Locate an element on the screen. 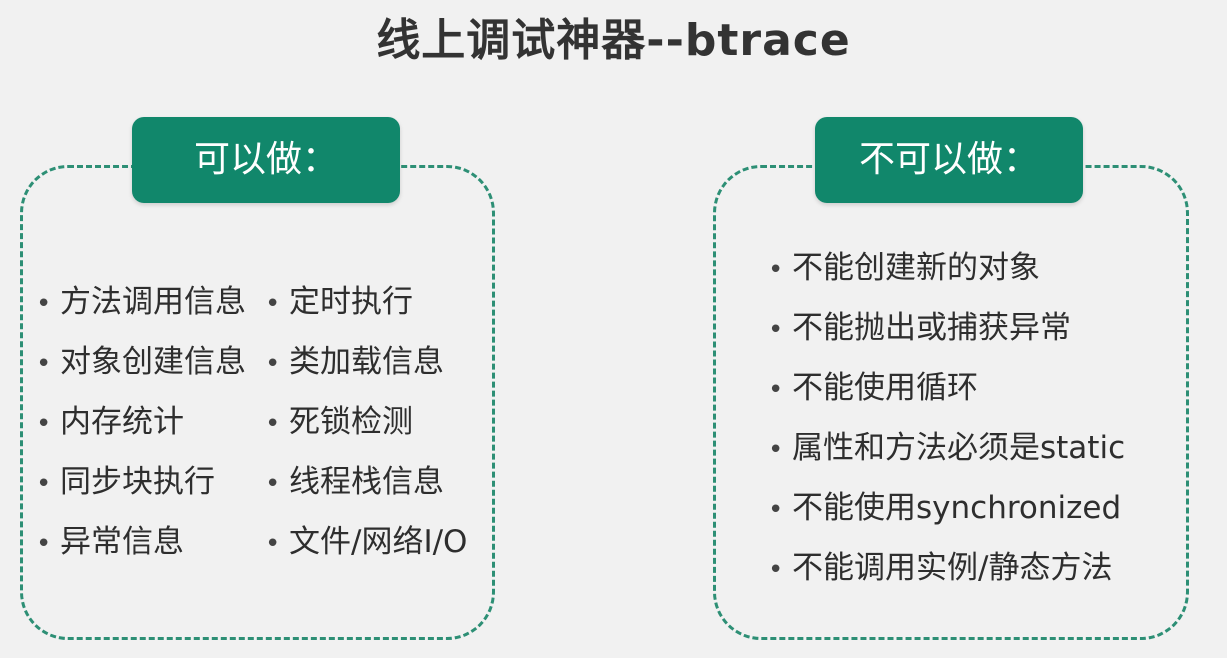  cannot-do-label: 不可以做： is located at coordinates (949, 160).